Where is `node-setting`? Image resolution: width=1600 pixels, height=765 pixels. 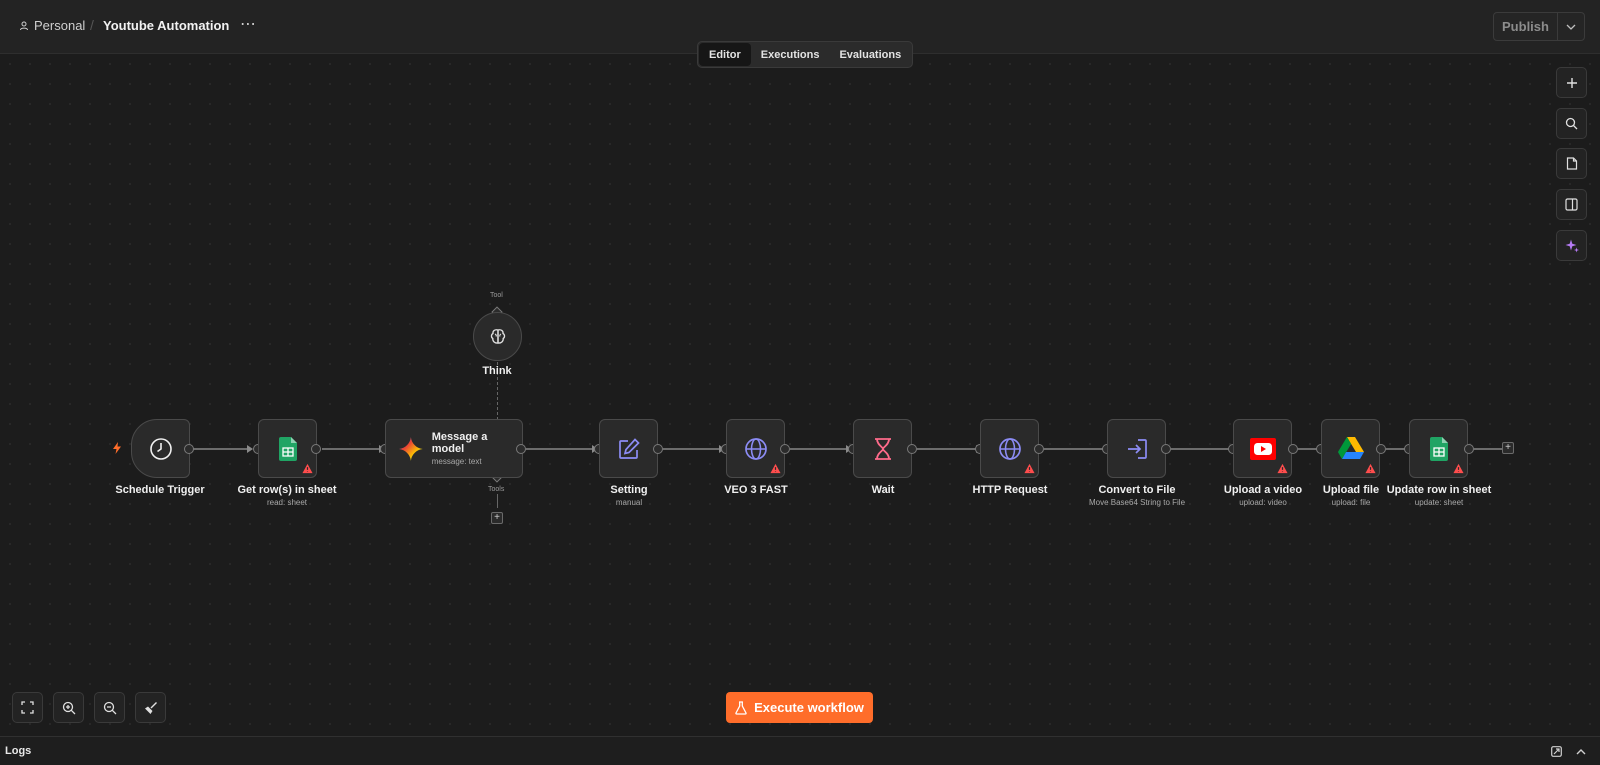
node-setting is located at coordinates (628, 448).